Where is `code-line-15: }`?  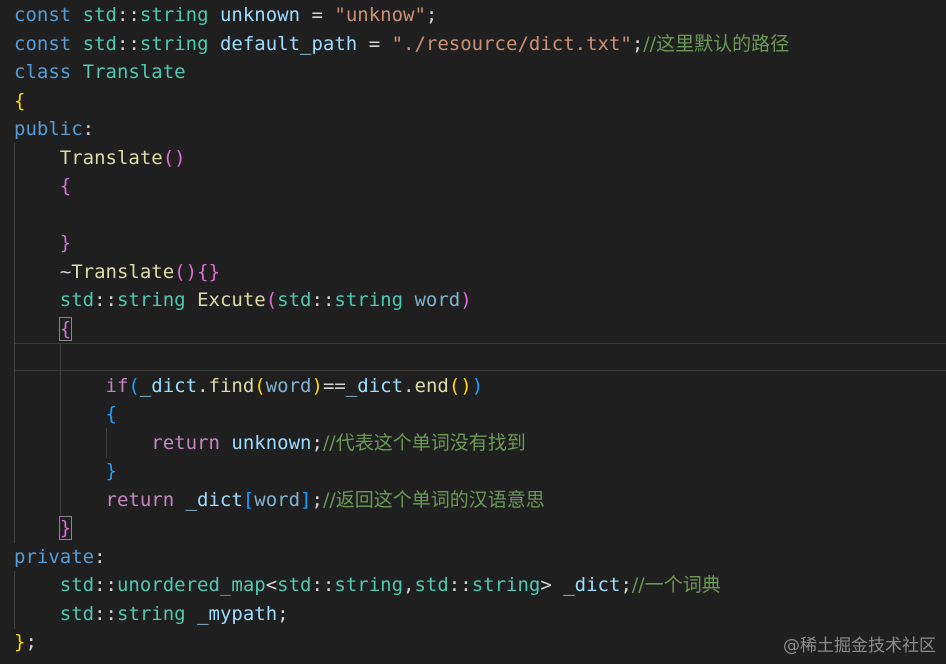
code-line-15: } is located at coordinates (480, 471).